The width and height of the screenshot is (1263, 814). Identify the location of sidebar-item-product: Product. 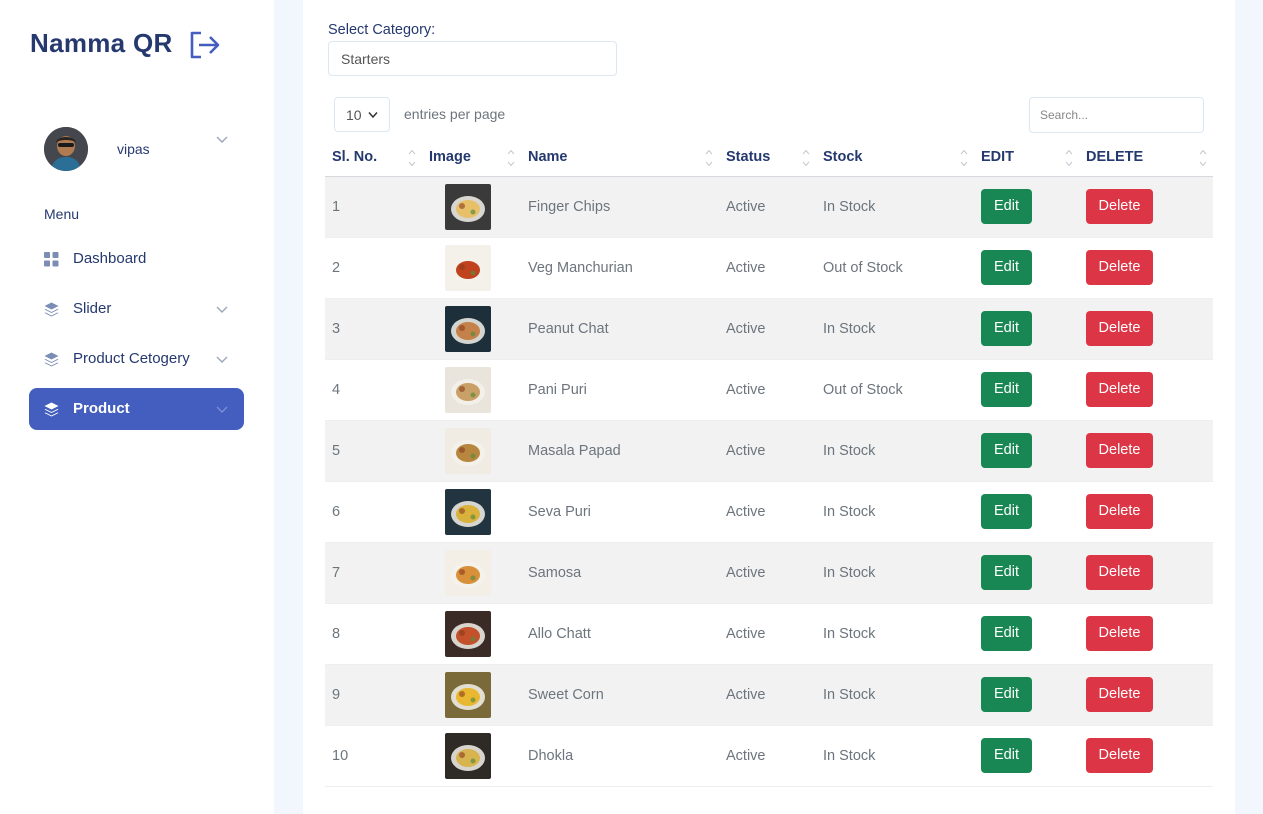
(136, 409).